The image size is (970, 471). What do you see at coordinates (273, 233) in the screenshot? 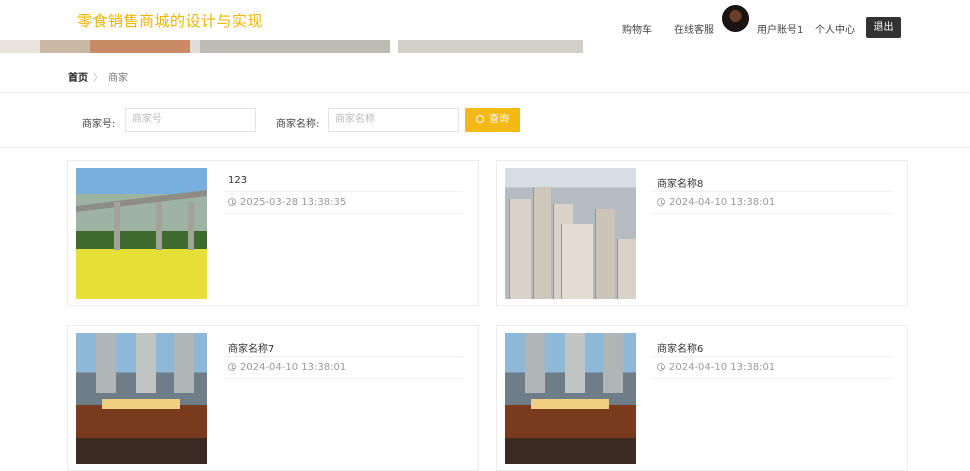
I see `merchant-card: 123 2025-03-28 13:38:35` at bounding box center [273, 233].